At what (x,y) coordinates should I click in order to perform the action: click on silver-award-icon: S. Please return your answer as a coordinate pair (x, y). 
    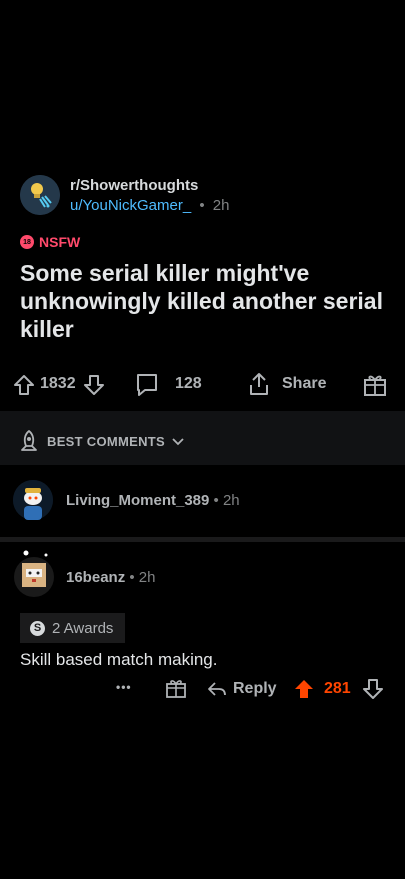
    Looking at the image, I should click on (37, 628).